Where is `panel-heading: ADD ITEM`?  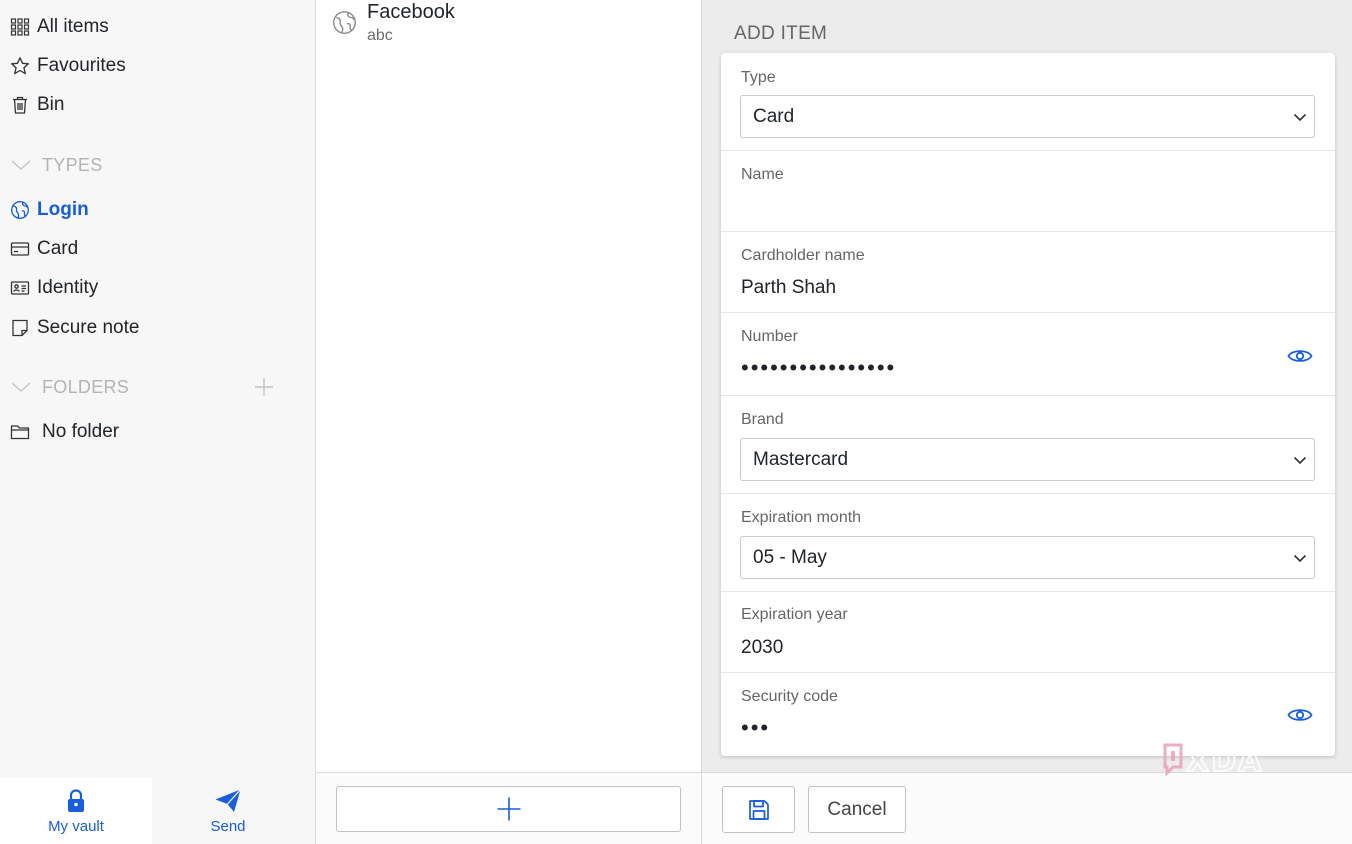 panel-heading: ADD ITEM is located at coordinates (781, 33).